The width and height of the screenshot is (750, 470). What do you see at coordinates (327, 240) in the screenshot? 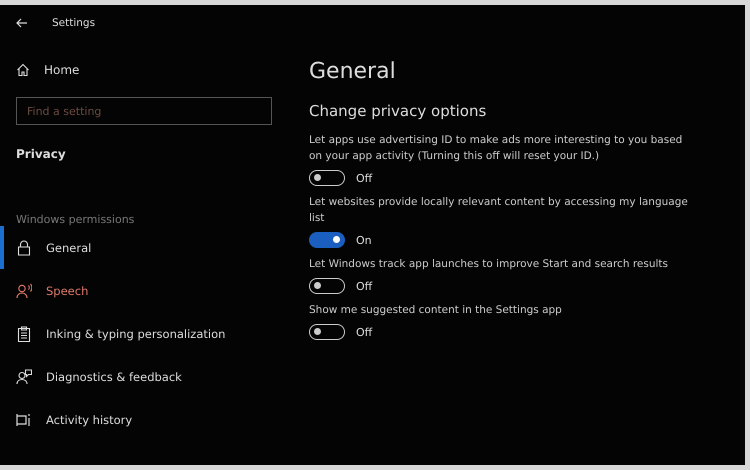
I see `toggle-switch` at bounding box center [327, 240].